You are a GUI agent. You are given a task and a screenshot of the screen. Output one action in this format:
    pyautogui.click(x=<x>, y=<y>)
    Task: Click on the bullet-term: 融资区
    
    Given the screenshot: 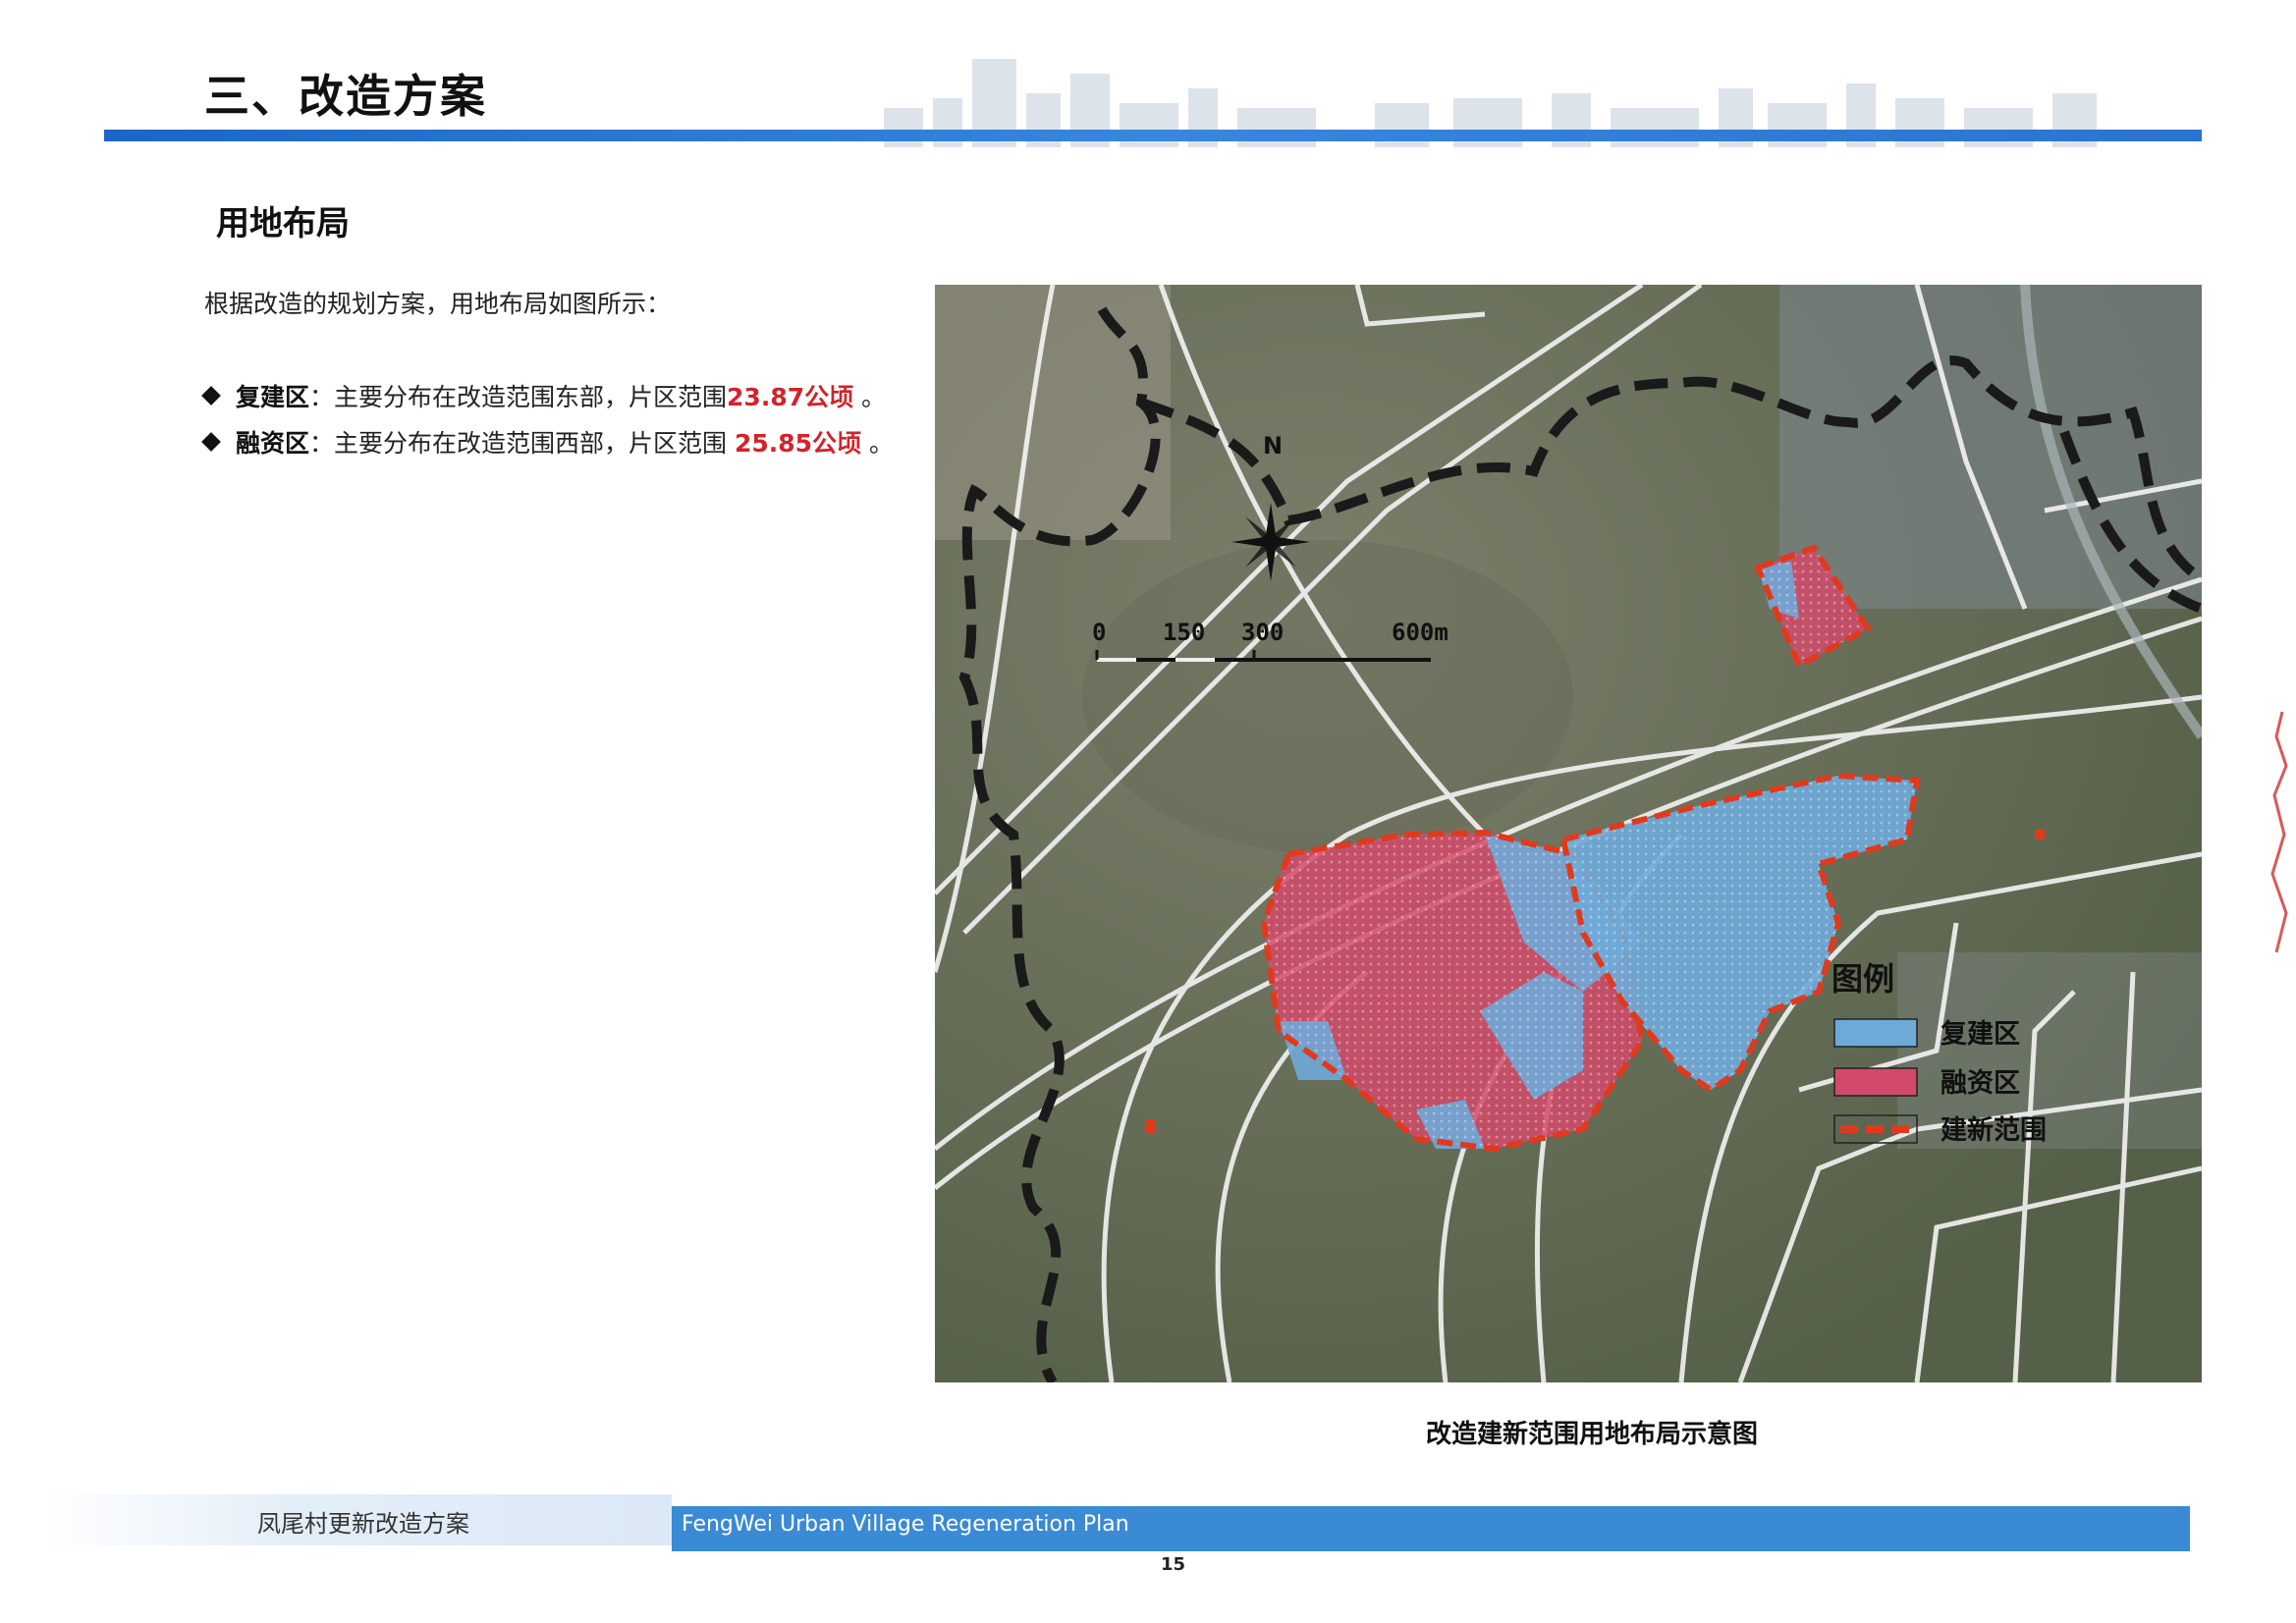 What is the action you would take?
    pyautogui.click(x=273, y=443)
    